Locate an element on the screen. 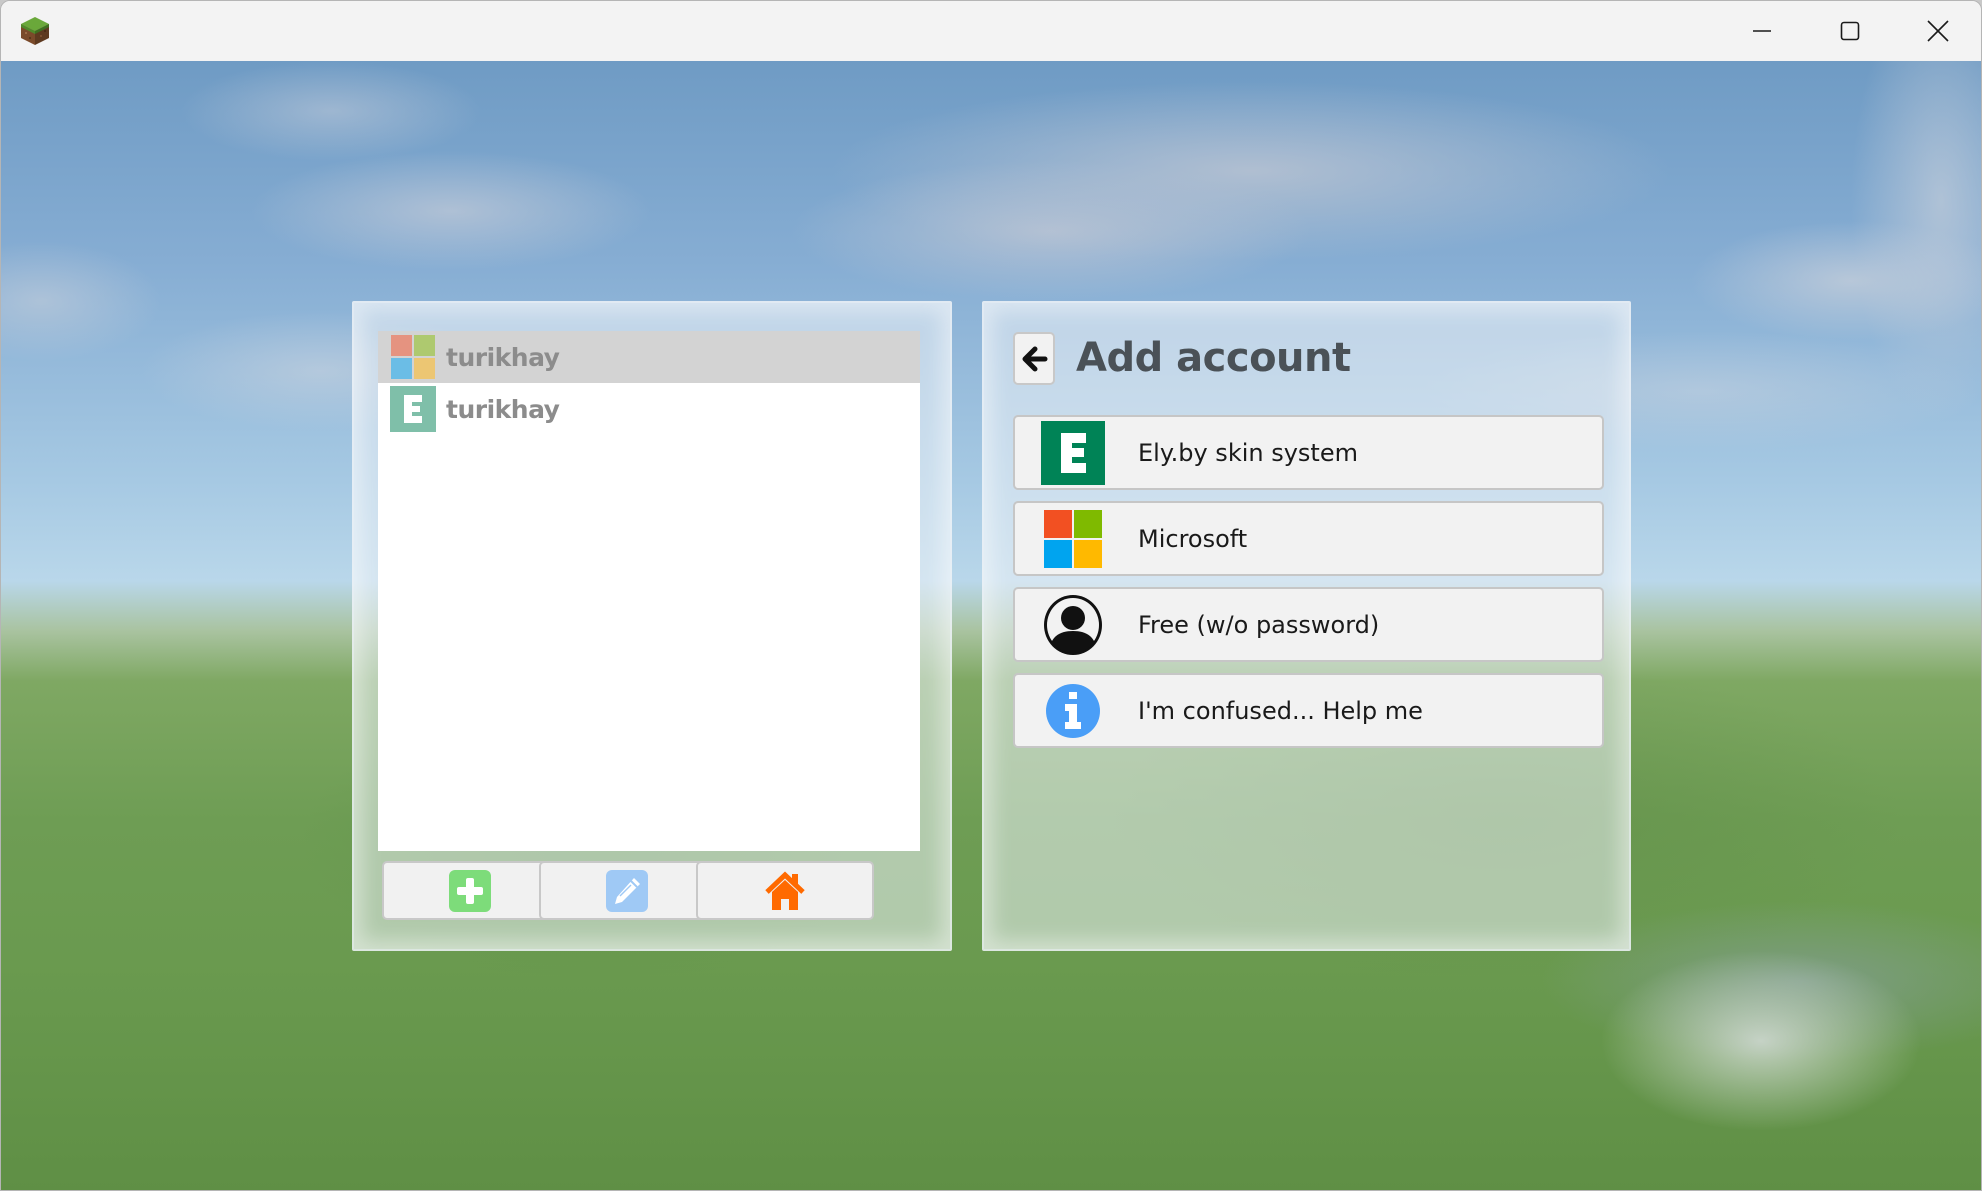 Image resolution: width=1982 pixels, height=1191 pixels. free-account-button: Free (w/o password) is located at coordinates (1308, 624).